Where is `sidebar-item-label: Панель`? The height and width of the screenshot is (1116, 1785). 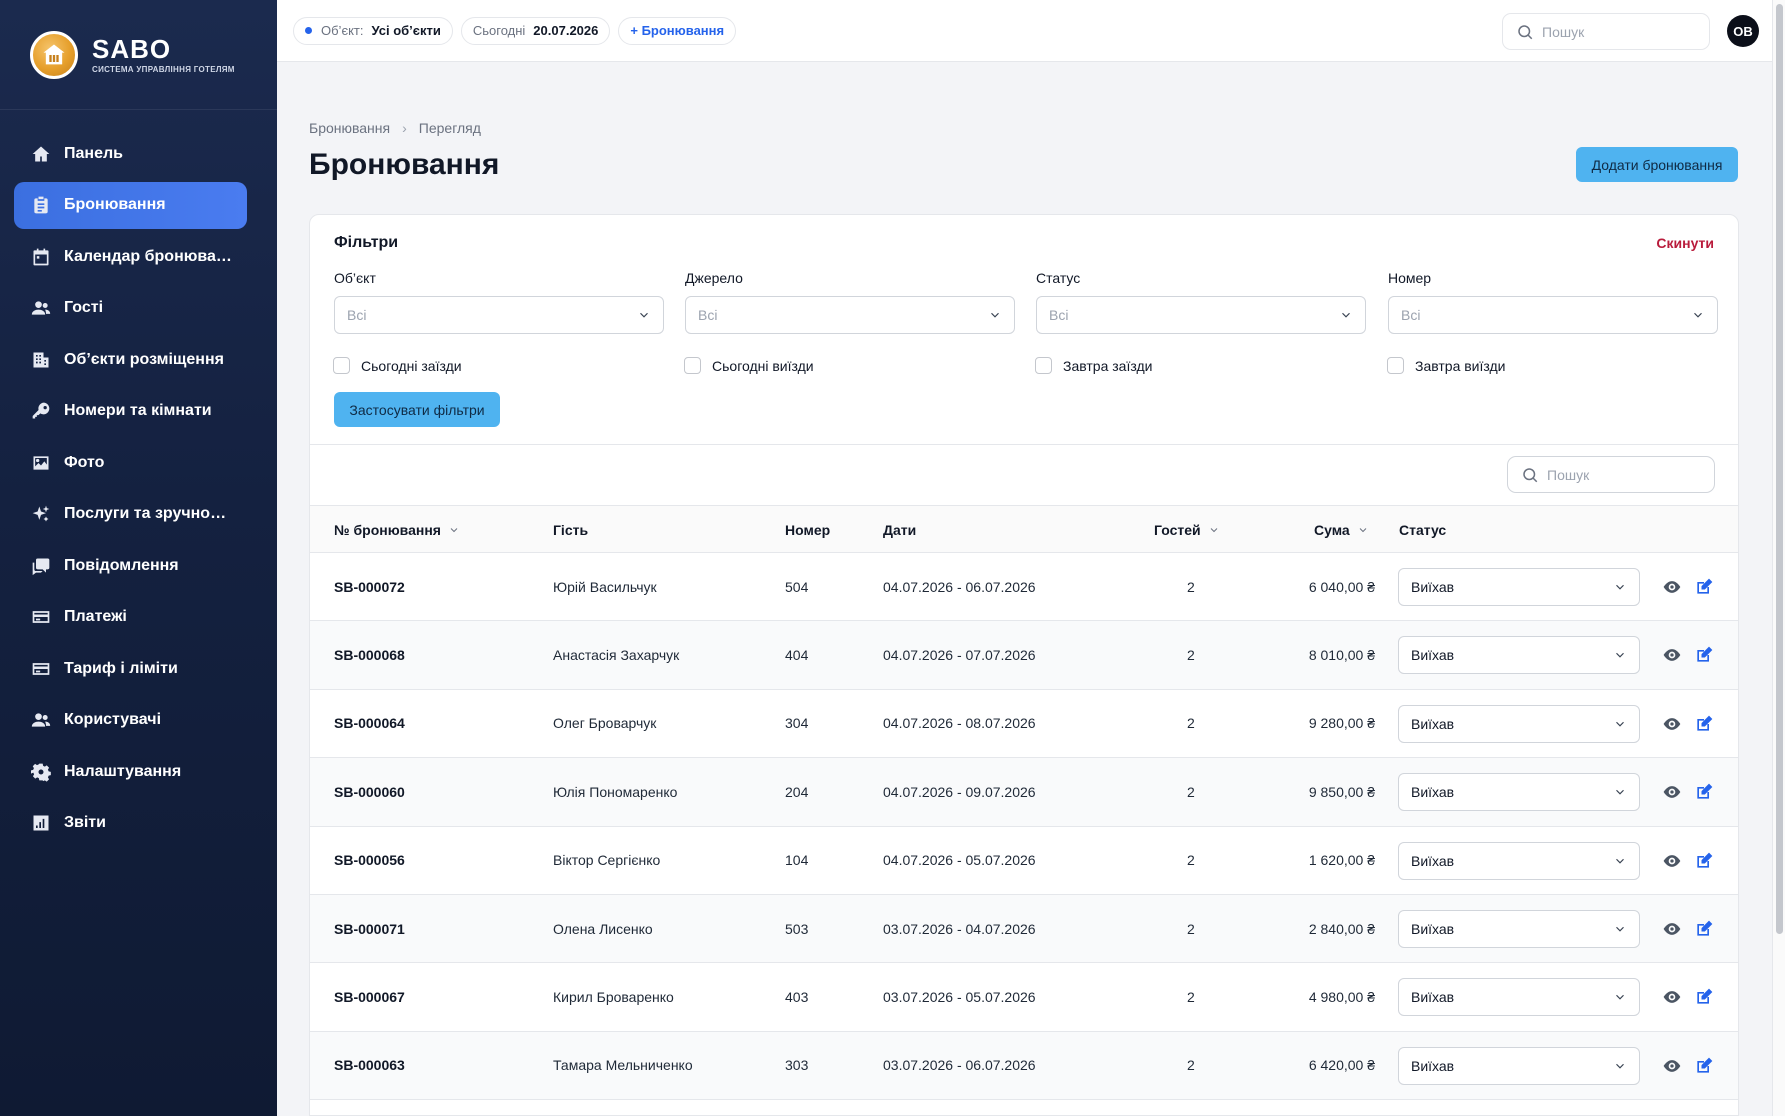
sidebar-item-label: Панель is located at coordinates (93, 153).